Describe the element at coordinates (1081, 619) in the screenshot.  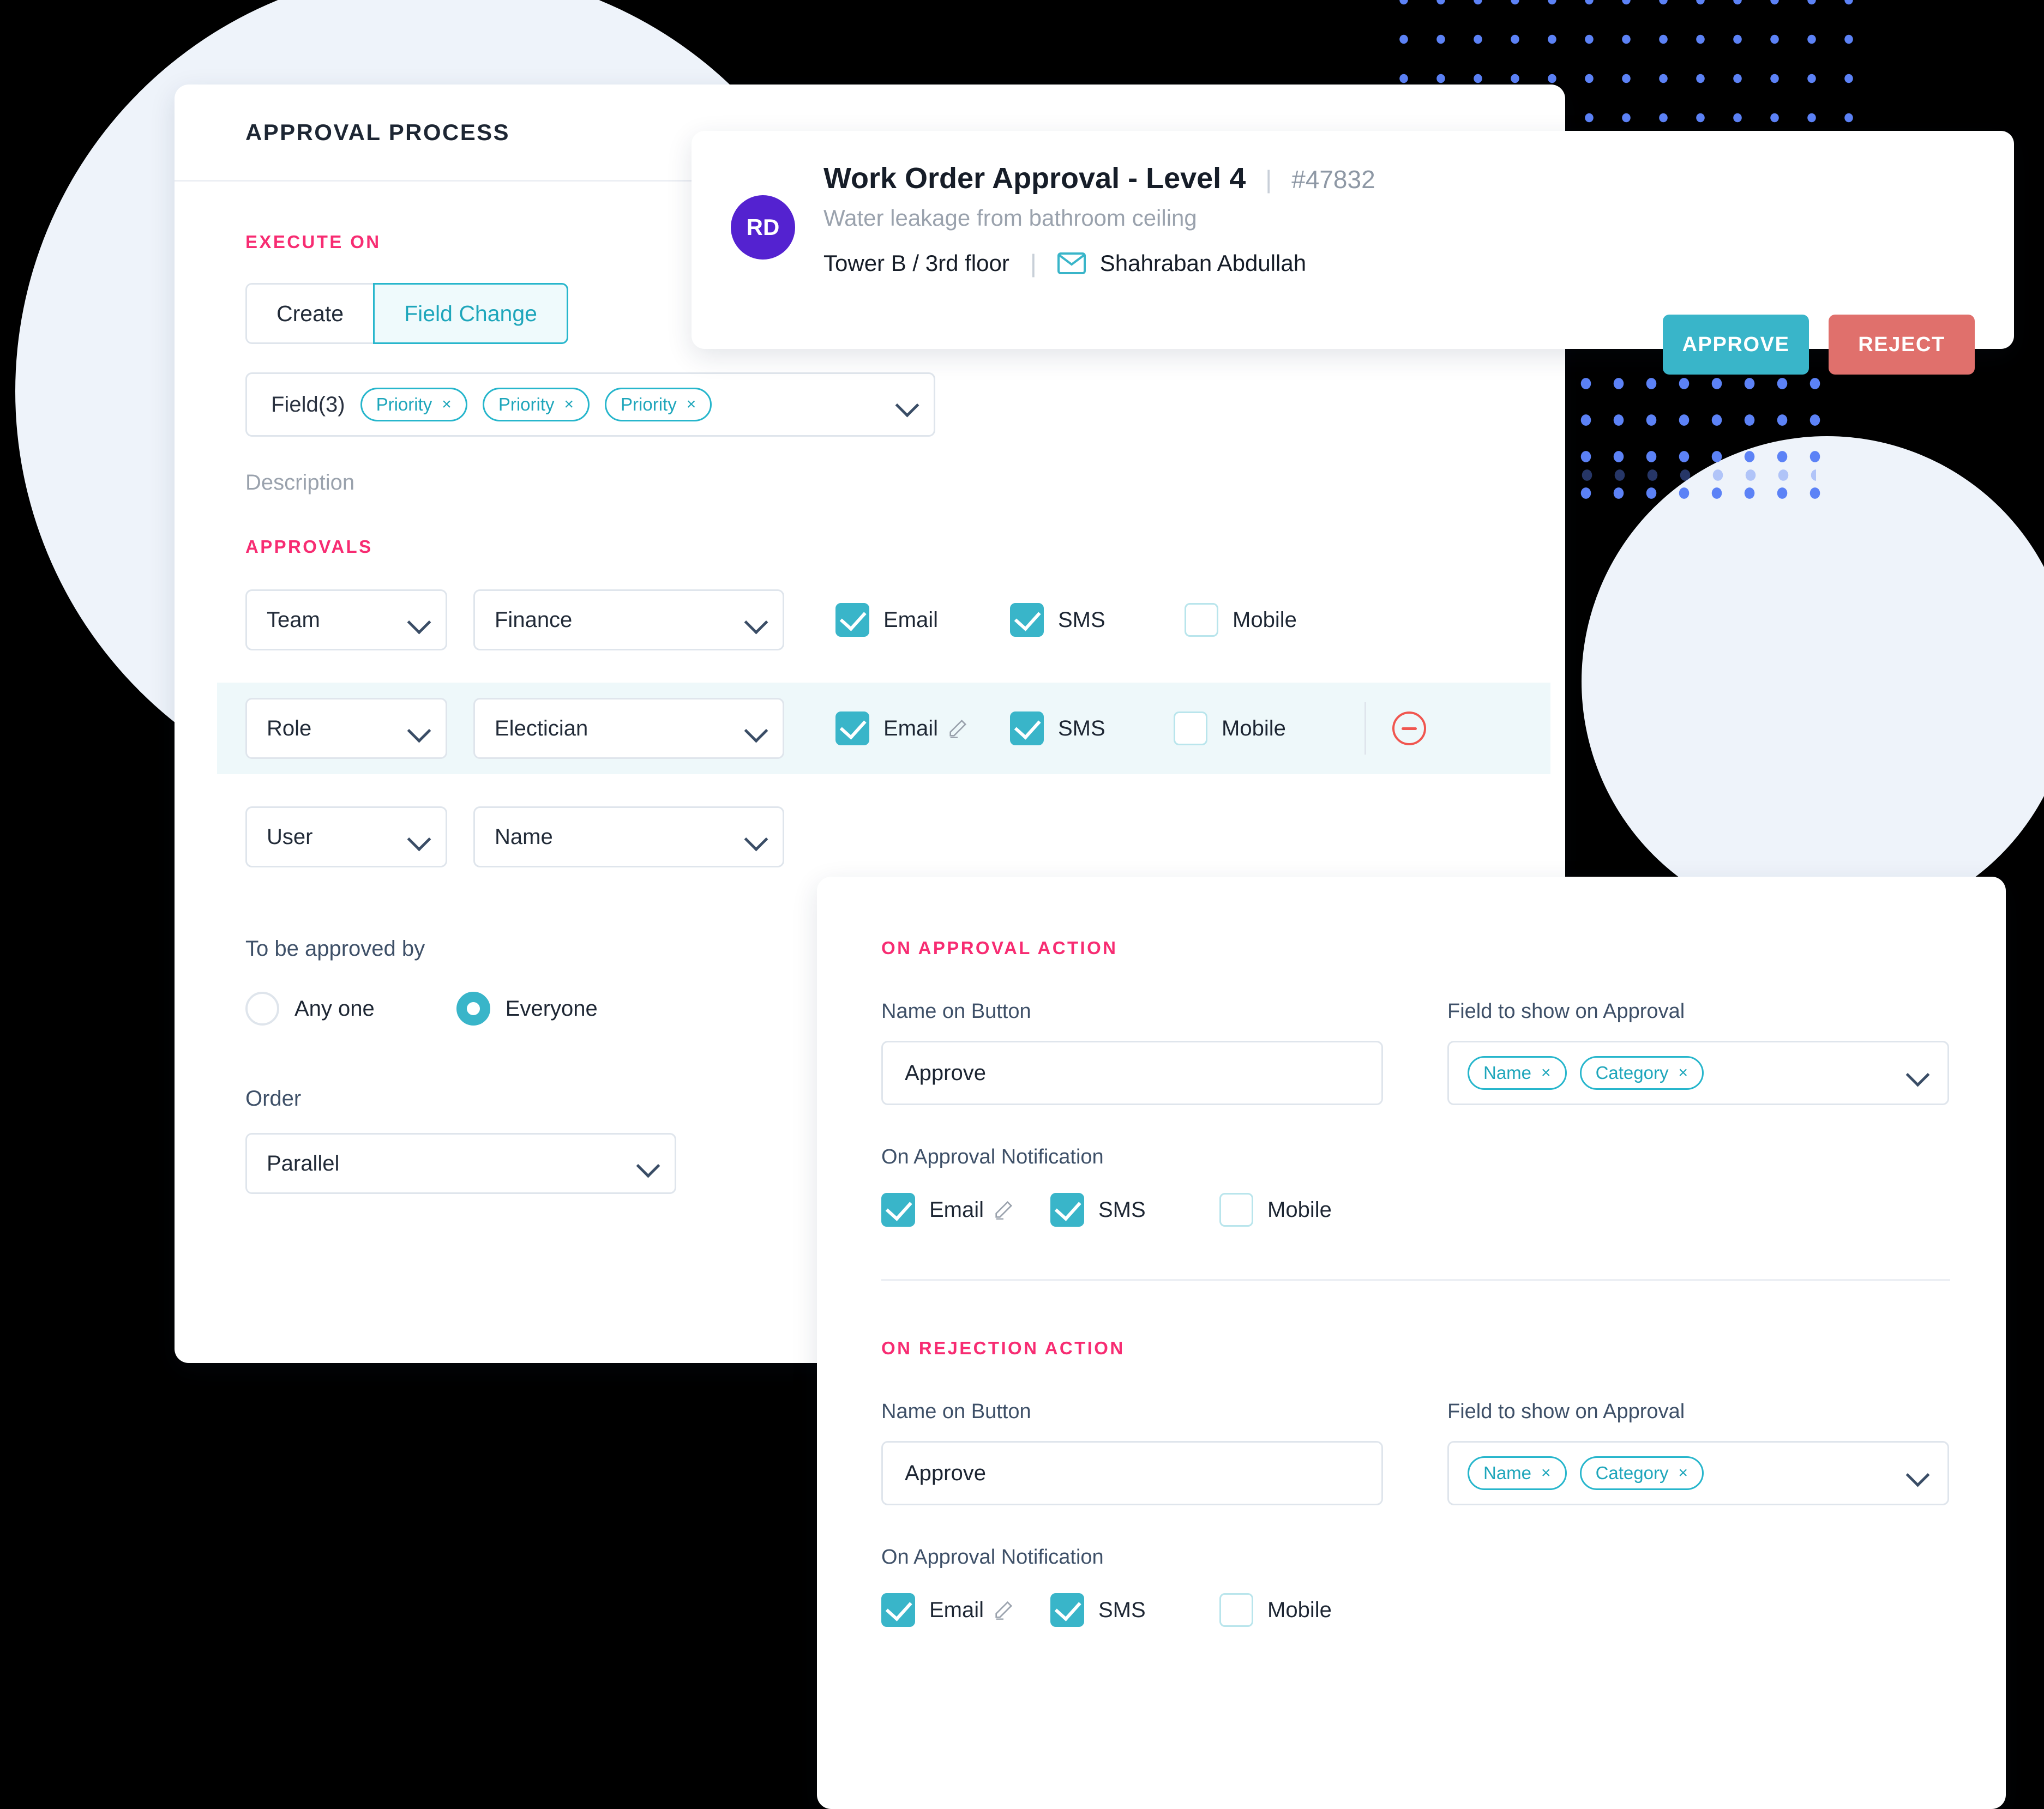
I see `channel-label: SMS` at that location.